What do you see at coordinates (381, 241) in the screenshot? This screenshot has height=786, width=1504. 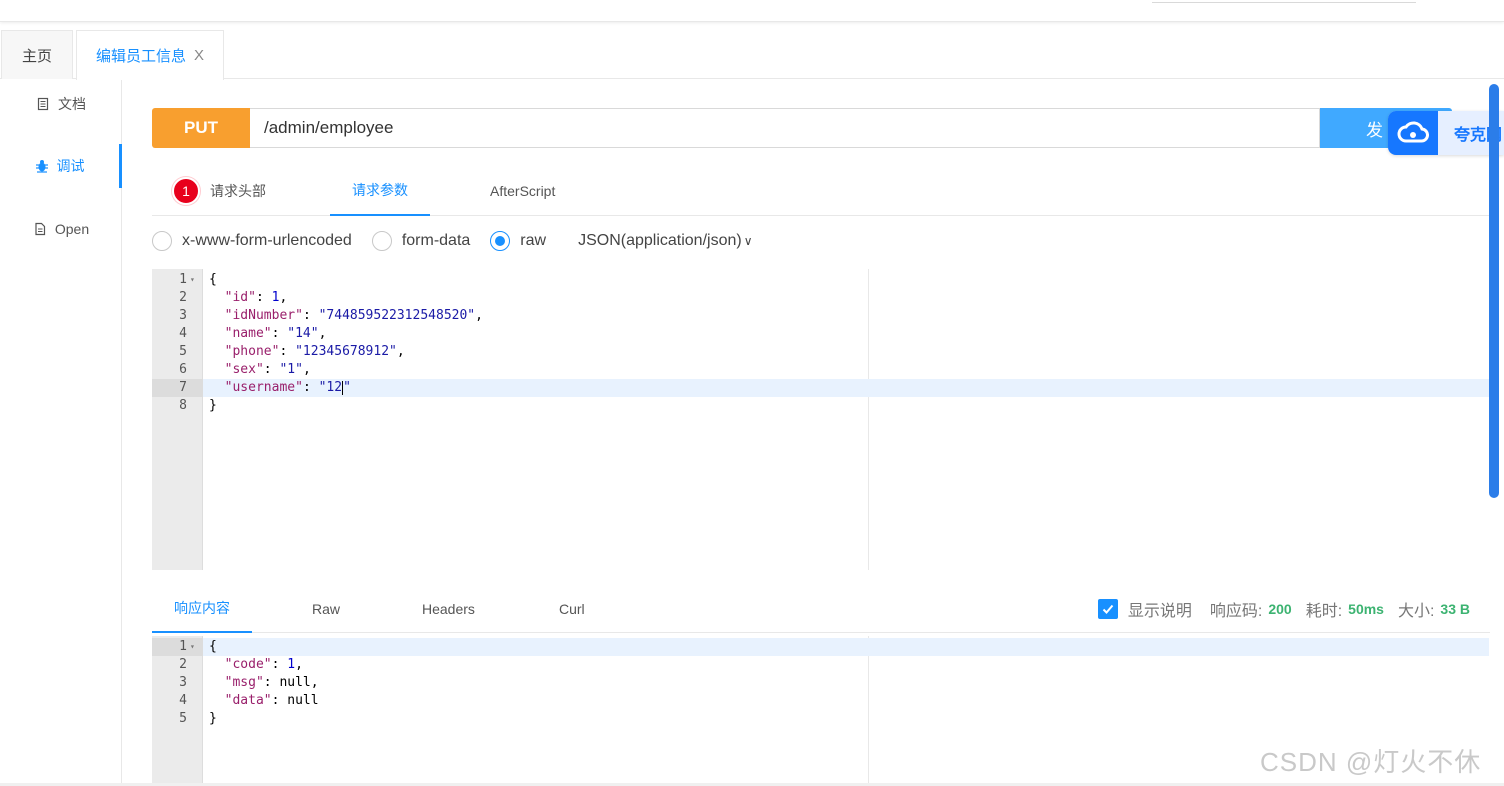 I see `radio-formdata` at bounding box center [381, 241].